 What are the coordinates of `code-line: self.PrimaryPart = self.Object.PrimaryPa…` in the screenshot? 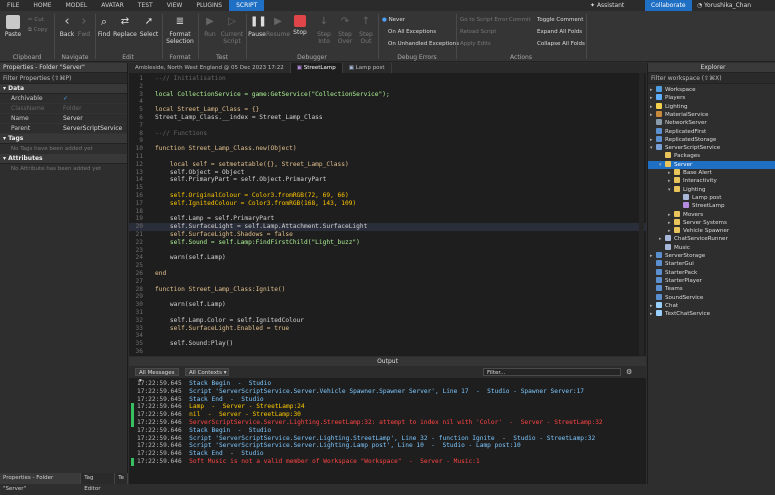 It's located at (240, 179).